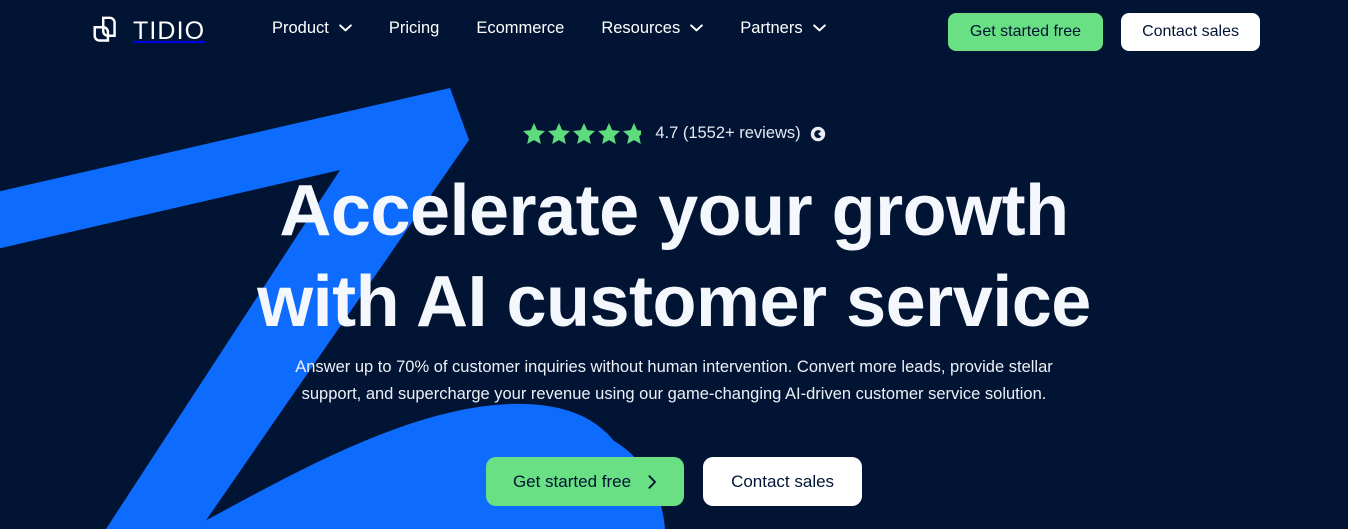  What do you see at coordinates (1190, 32) in the screenshot?
I see `header-contact-sales-button: Contact sales` at bounding box center [1190, 32].